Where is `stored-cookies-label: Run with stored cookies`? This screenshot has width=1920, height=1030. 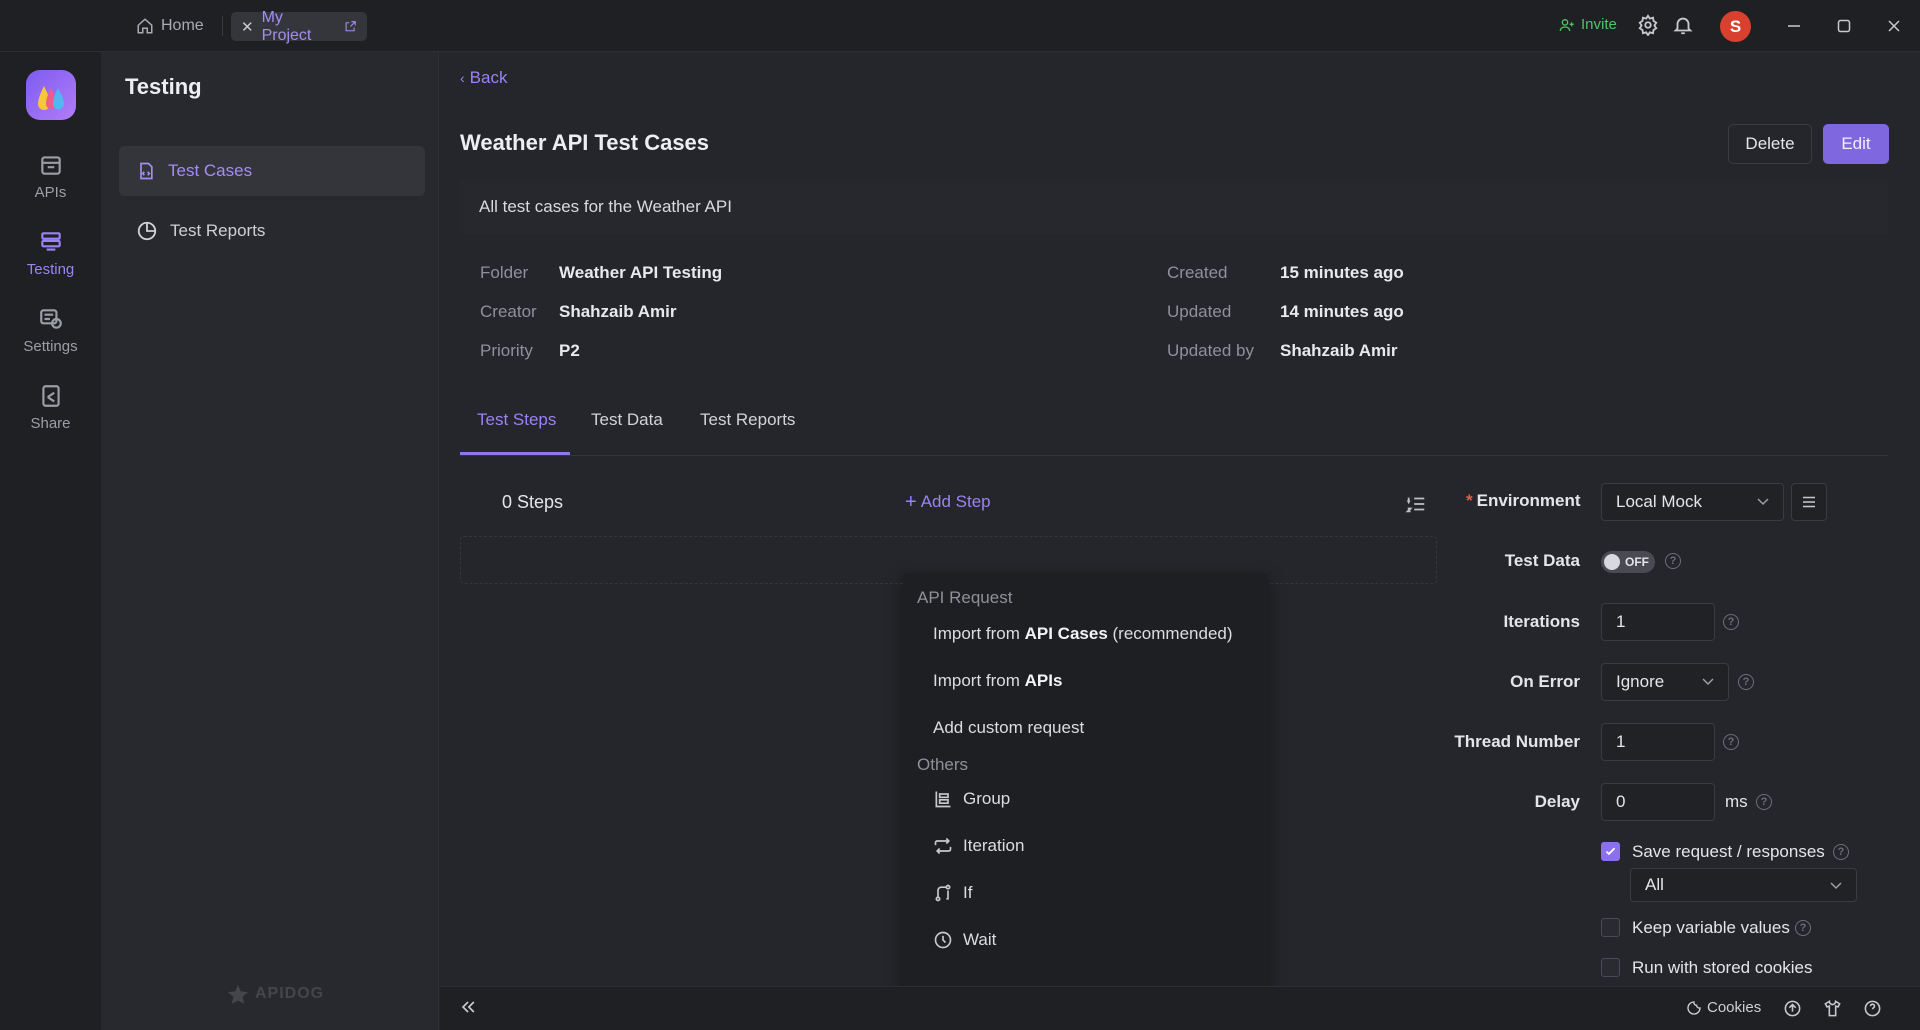
stored-cookies-label: Run with stored cookies is located at coordinates (1722, 967).